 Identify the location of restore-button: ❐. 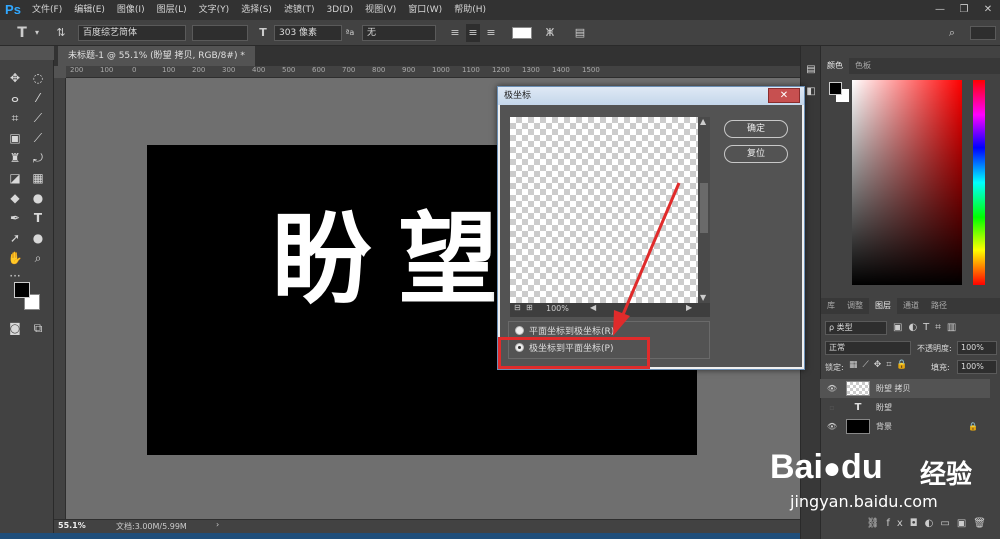
(964, 10).